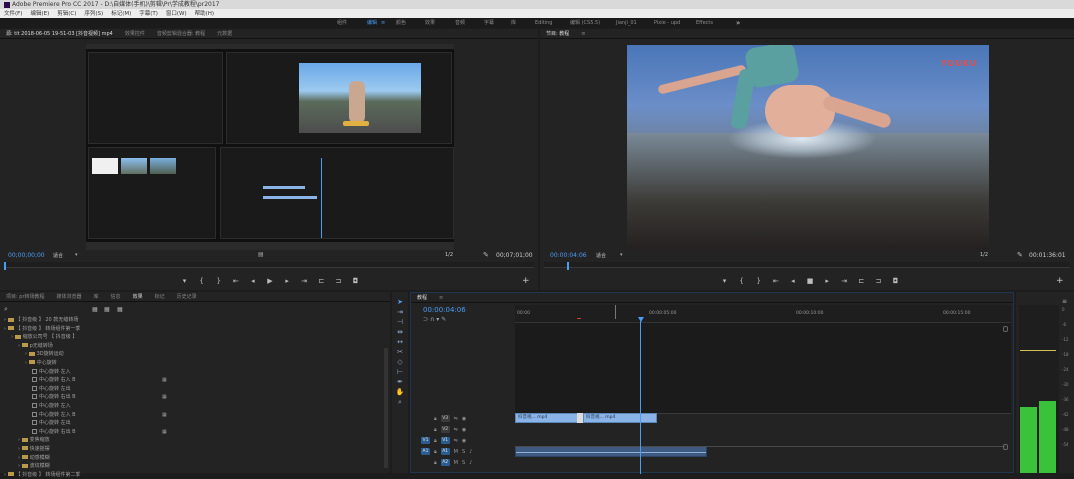 The height and width of the screenshot is (479, 1074). I want to click on workspace-tab: 颜色, so click(401, 23).